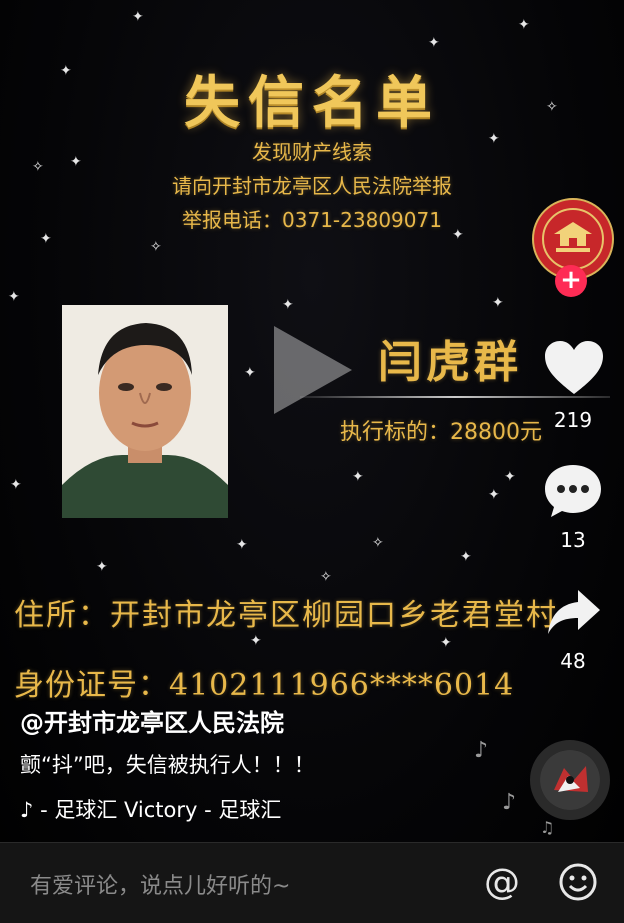 The width and height of the screenshot is (624, 923). Describe the element at coordinates (145, 411) in the screenshot. I see `person-photo` at that location.